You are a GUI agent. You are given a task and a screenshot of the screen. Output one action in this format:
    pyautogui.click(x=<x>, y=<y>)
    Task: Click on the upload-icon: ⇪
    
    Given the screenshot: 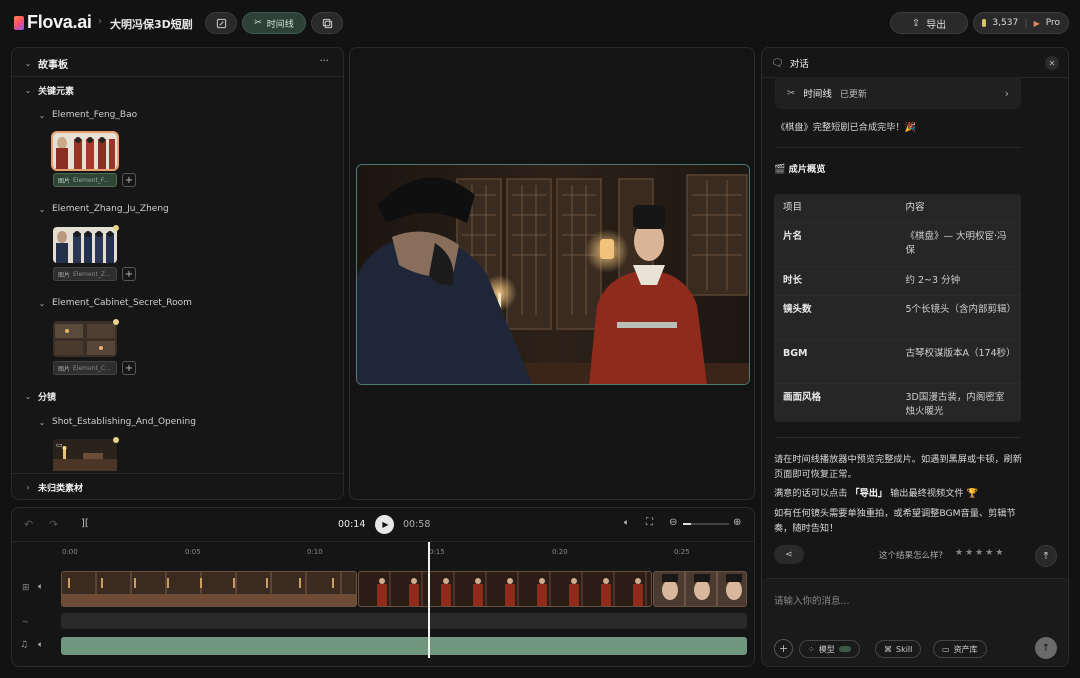 What is the action you would take?
    pyautogui.click(x=916, y=23)
    